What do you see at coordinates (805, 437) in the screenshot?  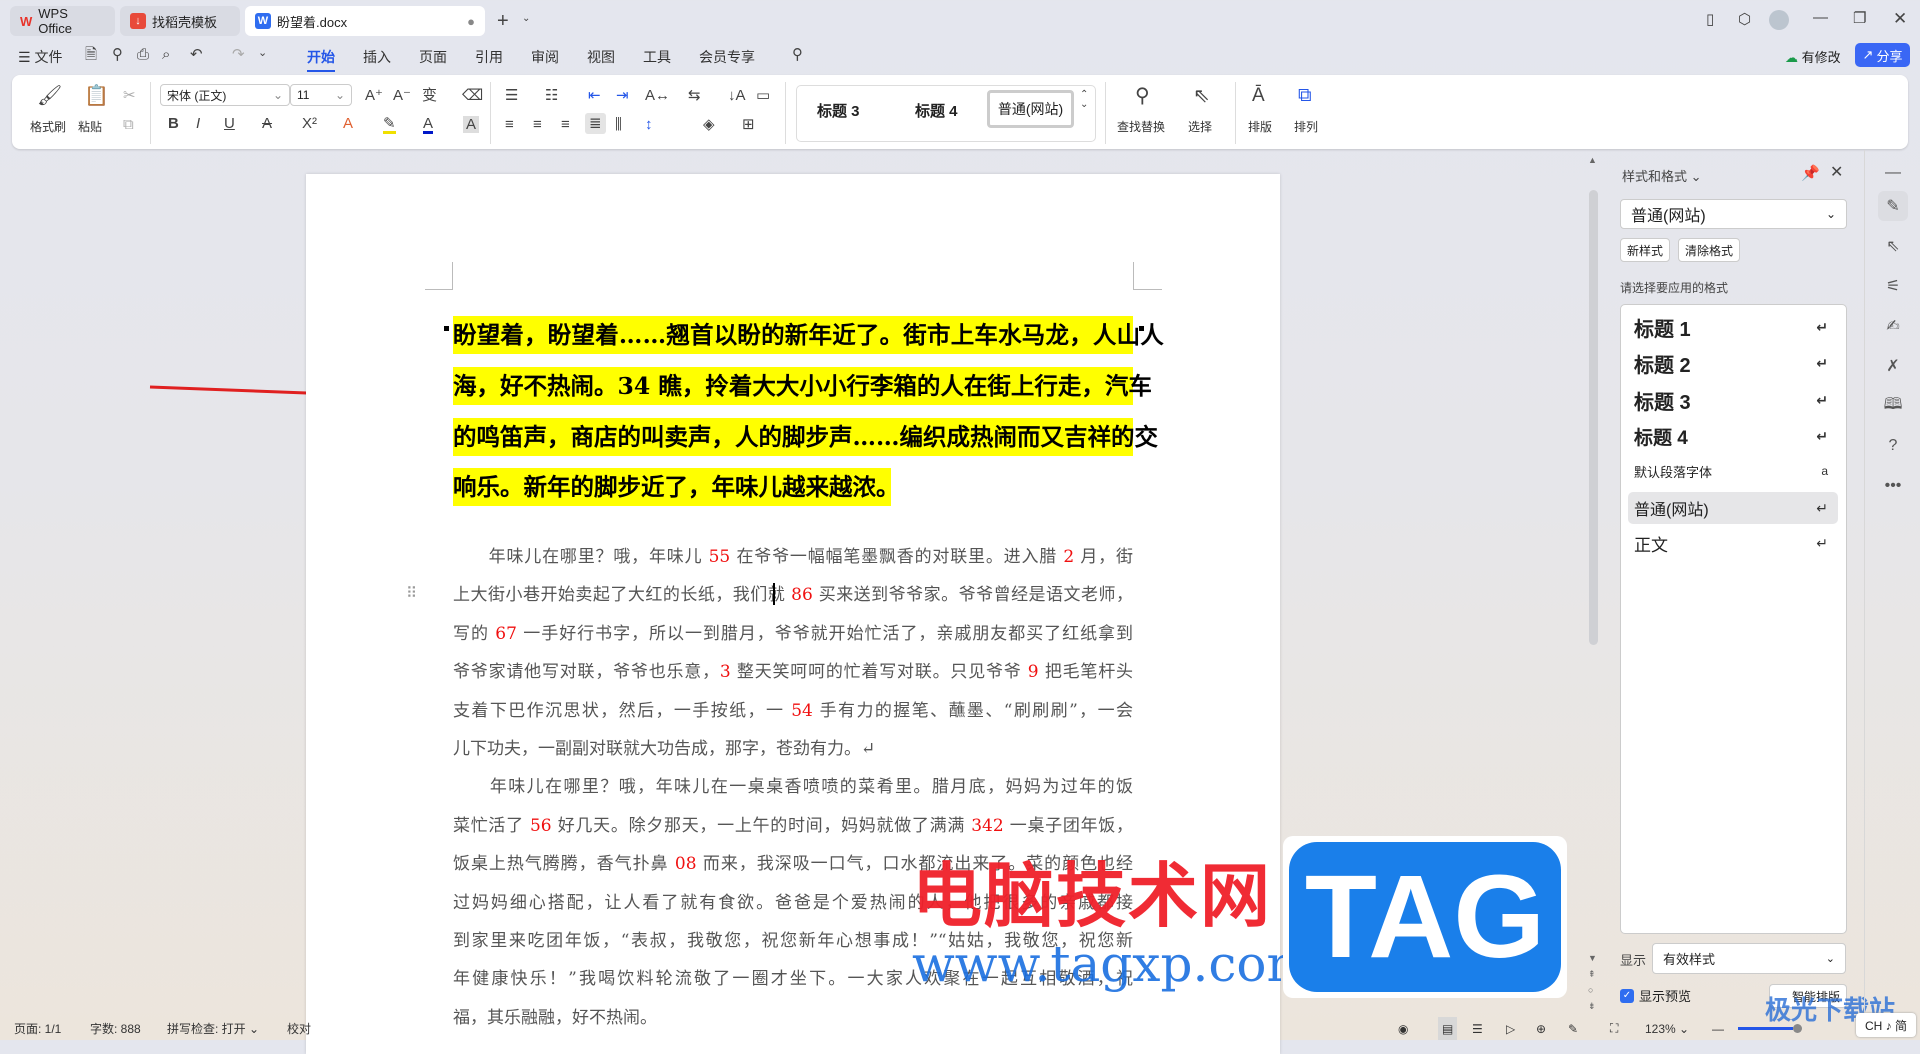 I see `highlighted-text-line: 的鸣笛声，商店的叫卖声，人的脚步声……编织成热闹而又吉祥的交` at bounding box center [805, 437].